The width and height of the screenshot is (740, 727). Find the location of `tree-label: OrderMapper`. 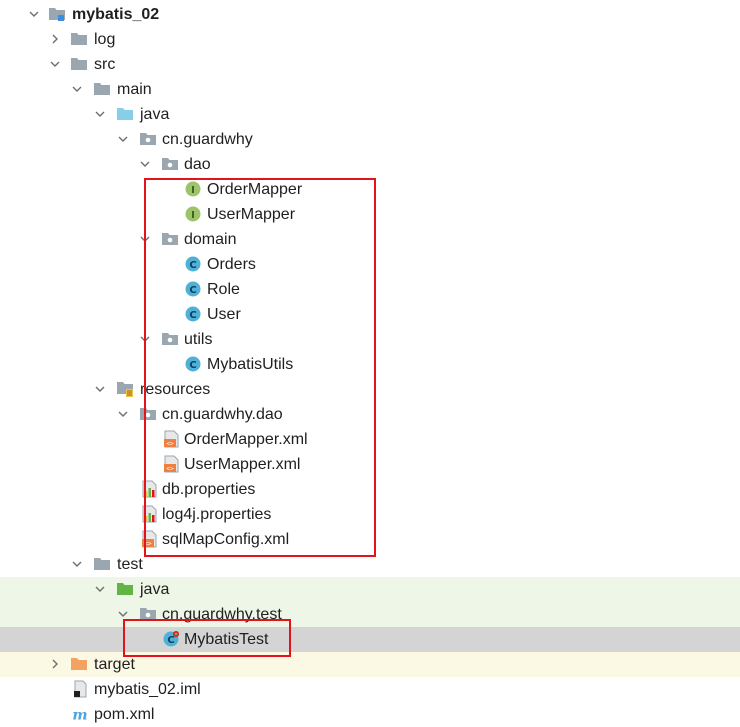

tree-label: OrderMapper is located at coordinates (255, 189).